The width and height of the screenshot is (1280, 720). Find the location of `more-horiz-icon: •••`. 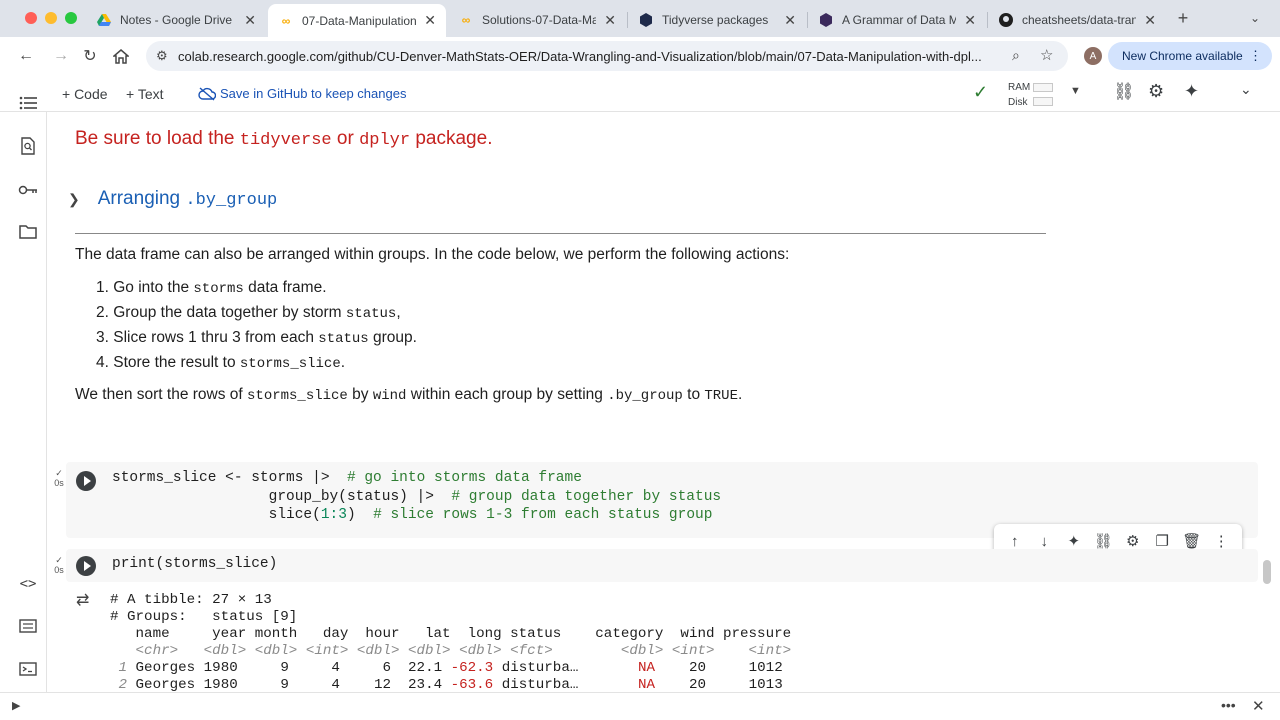

more-horiz-icon: ••• is located at coordinates (1228, 705).